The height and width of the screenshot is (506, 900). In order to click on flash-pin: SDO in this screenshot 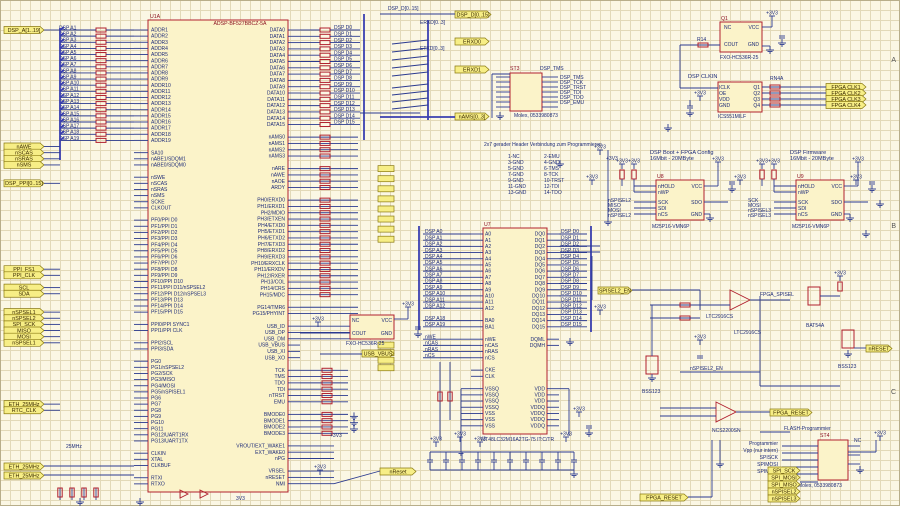, I will do `click(836, 203)`.